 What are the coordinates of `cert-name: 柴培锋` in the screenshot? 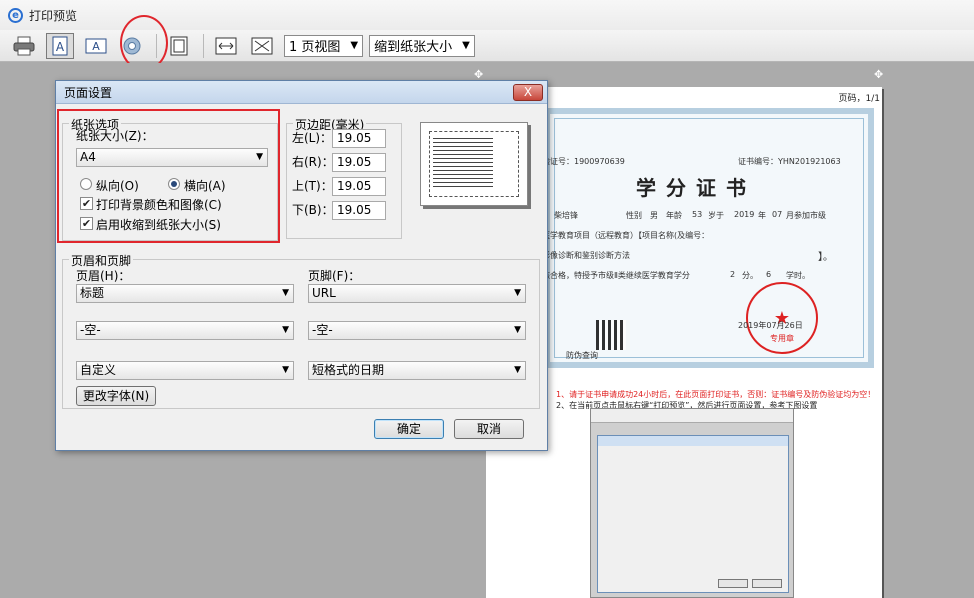 It's located at (566, 215).